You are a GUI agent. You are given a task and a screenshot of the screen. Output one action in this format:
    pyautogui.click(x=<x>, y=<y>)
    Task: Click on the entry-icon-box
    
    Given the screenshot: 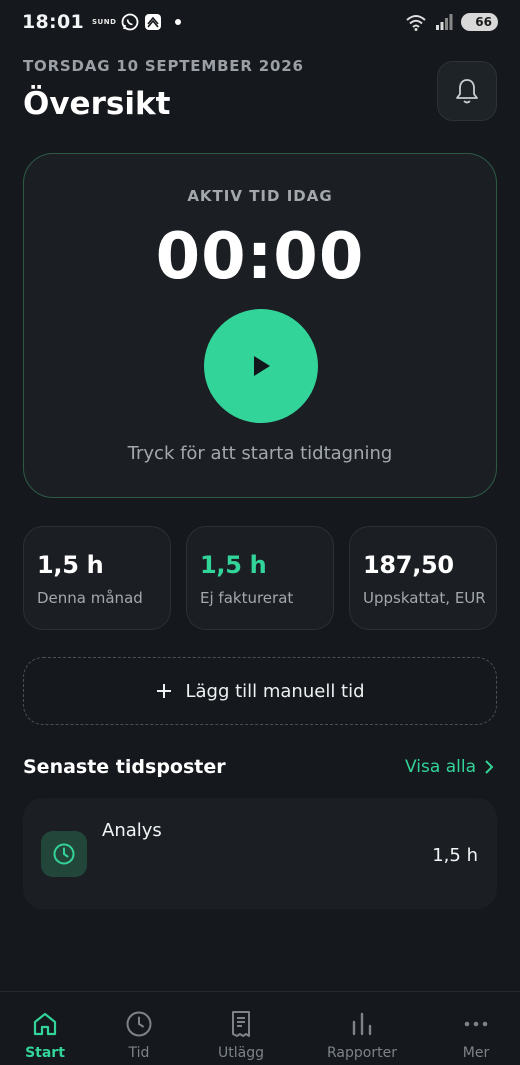 What is the action you would take?
    pyautogui.click(x=64, y=854)
    